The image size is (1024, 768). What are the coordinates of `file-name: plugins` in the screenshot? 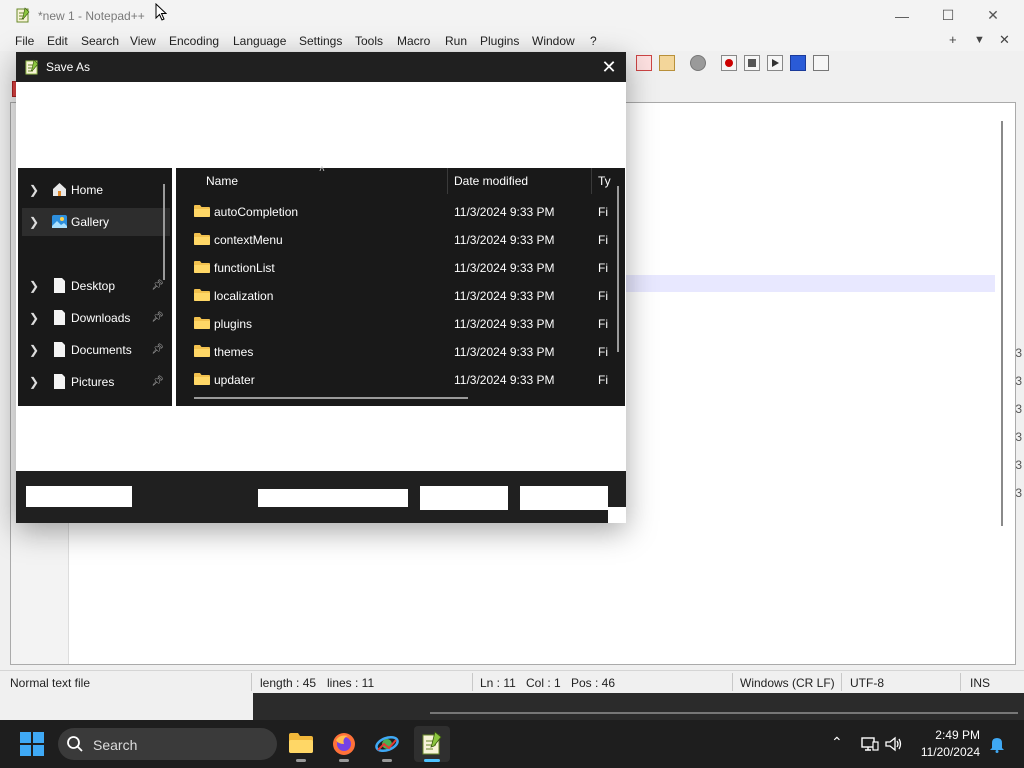 It's located at (233, 324).